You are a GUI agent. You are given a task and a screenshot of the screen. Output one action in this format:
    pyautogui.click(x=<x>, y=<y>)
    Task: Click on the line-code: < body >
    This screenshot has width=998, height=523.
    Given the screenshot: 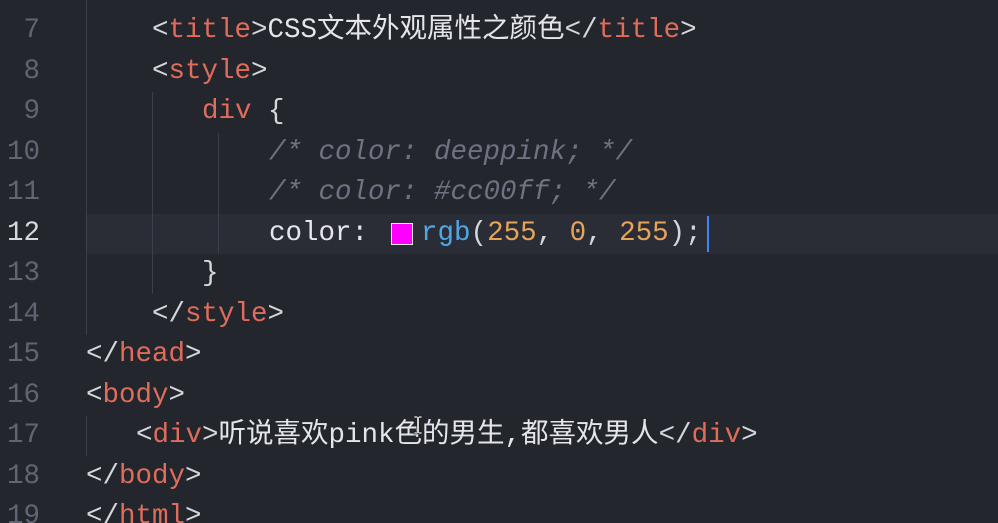 What is the action you would take?
    pyautogui.click(x=135, y=396)
    